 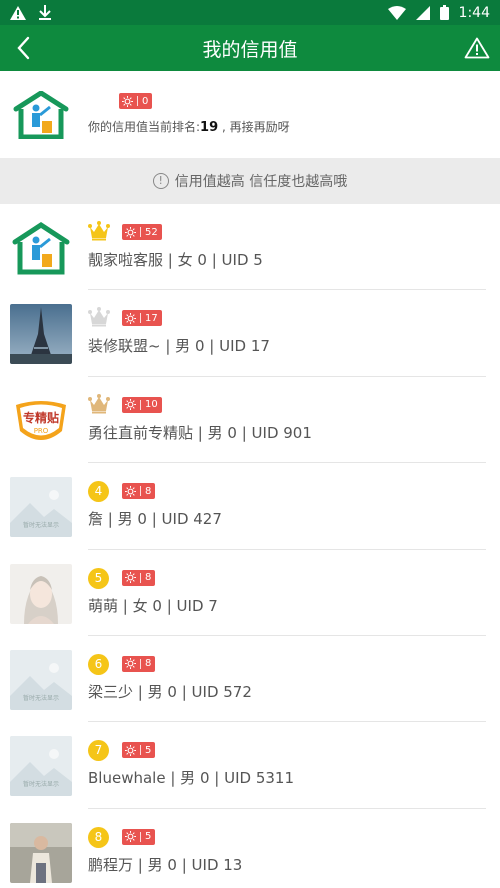 I want to click on ranking-list-item: 8 5 鹏程万 | 男 0 | UID 13, so click(x=250, y=848).